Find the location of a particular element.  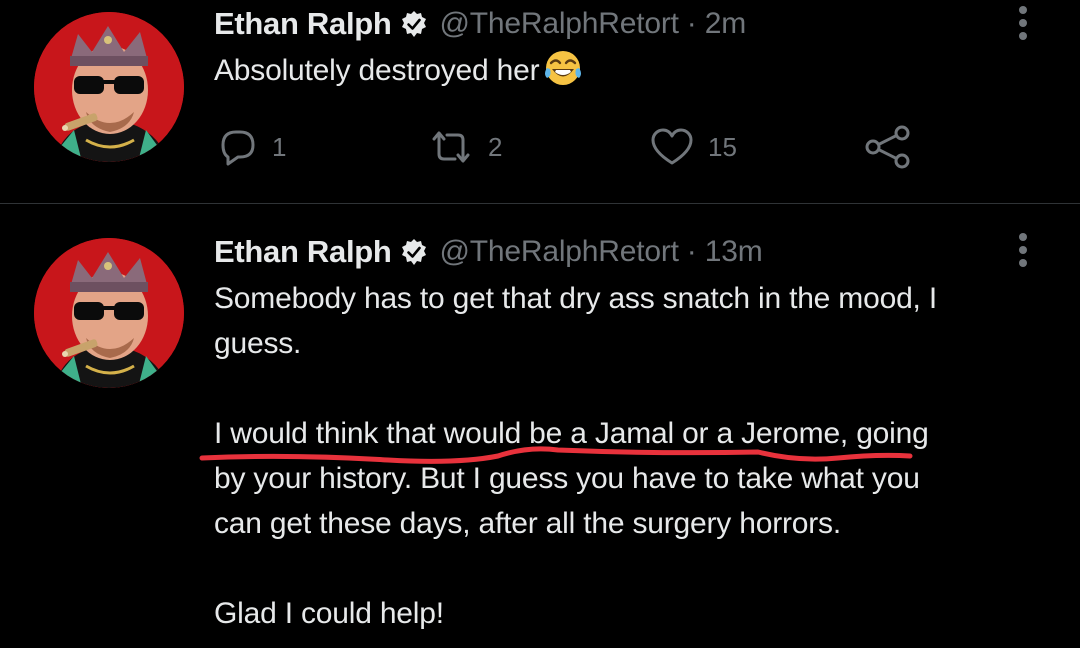

retweet-button: 2 is located at coordinates (465, 147).